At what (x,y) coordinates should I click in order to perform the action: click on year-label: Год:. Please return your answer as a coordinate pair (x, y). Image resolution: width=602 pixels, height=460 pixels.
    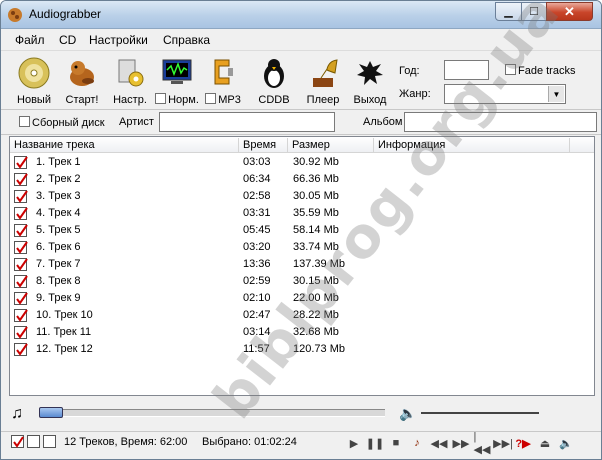
    Looking at the image, I should click on (409, 71).